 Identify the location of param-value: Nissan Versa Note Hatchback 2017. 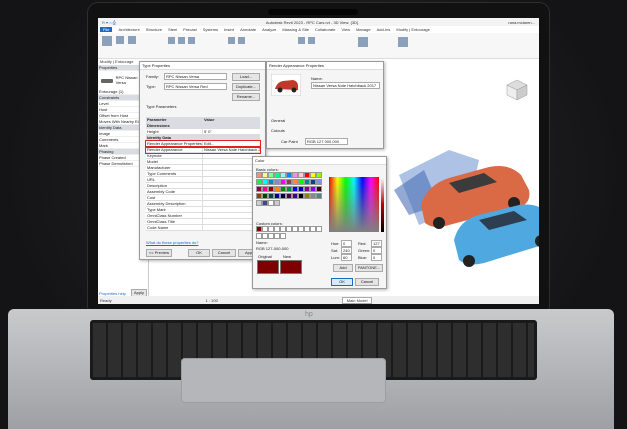
(231, 149).